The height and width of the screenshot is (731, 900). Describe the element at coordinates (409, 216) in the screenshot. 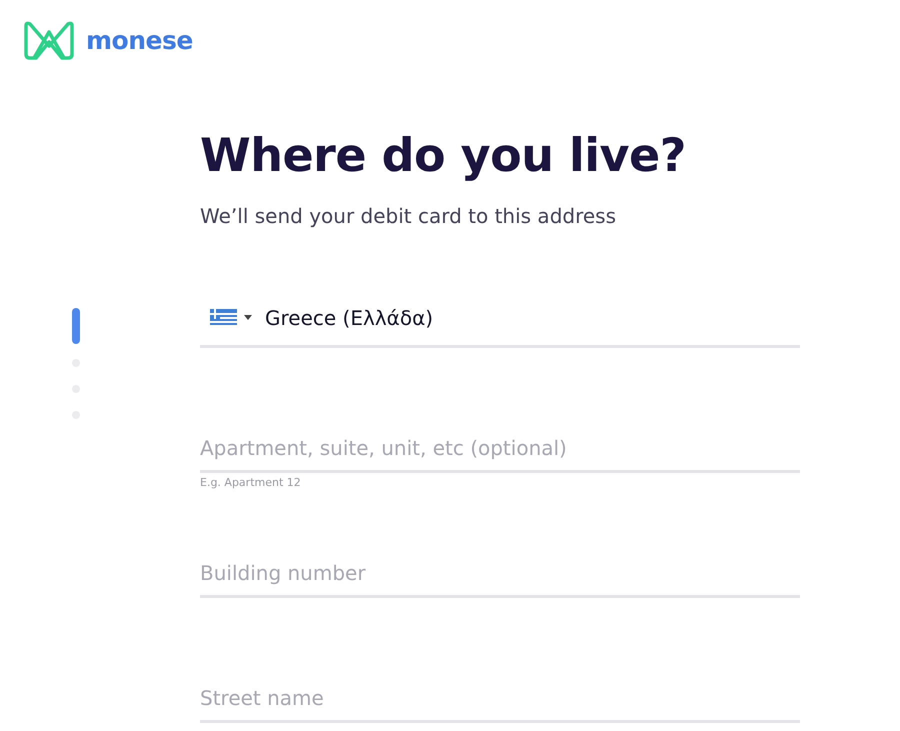

I see `page-subtitle: We’ll send your debit card to this address` at that location.